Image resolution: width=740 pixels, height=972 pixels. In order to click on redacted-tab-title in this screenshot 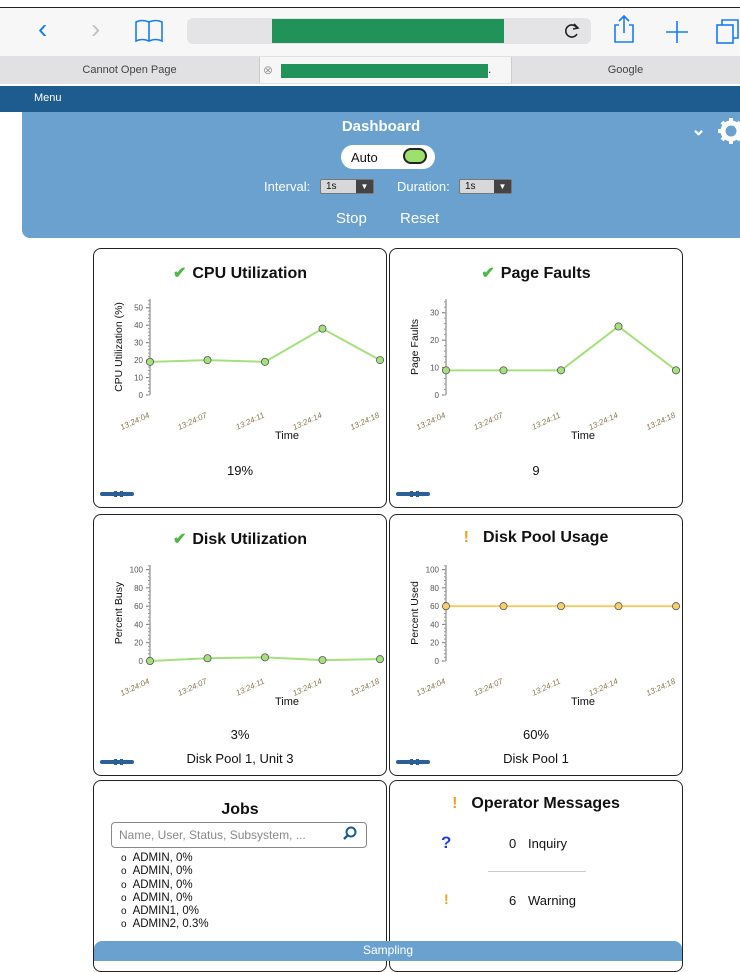, I will do `click(384, 71)`.